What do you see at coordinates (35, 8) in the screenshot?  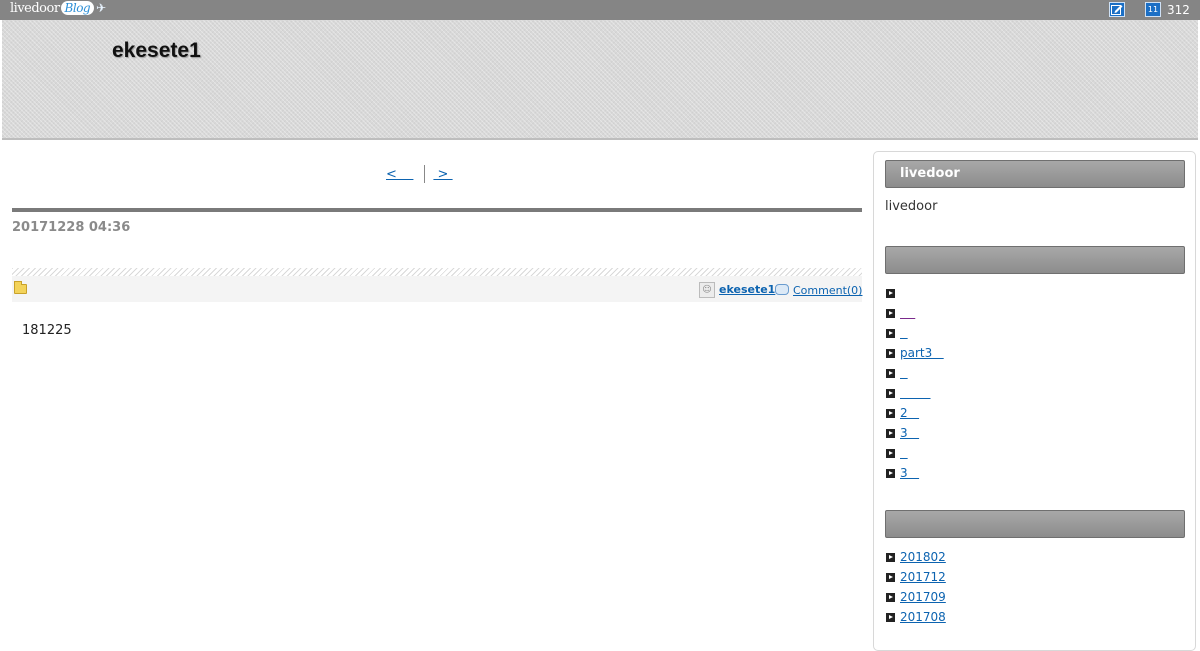 I see `logo-text: livedoor` at bounding box center [35, 8].